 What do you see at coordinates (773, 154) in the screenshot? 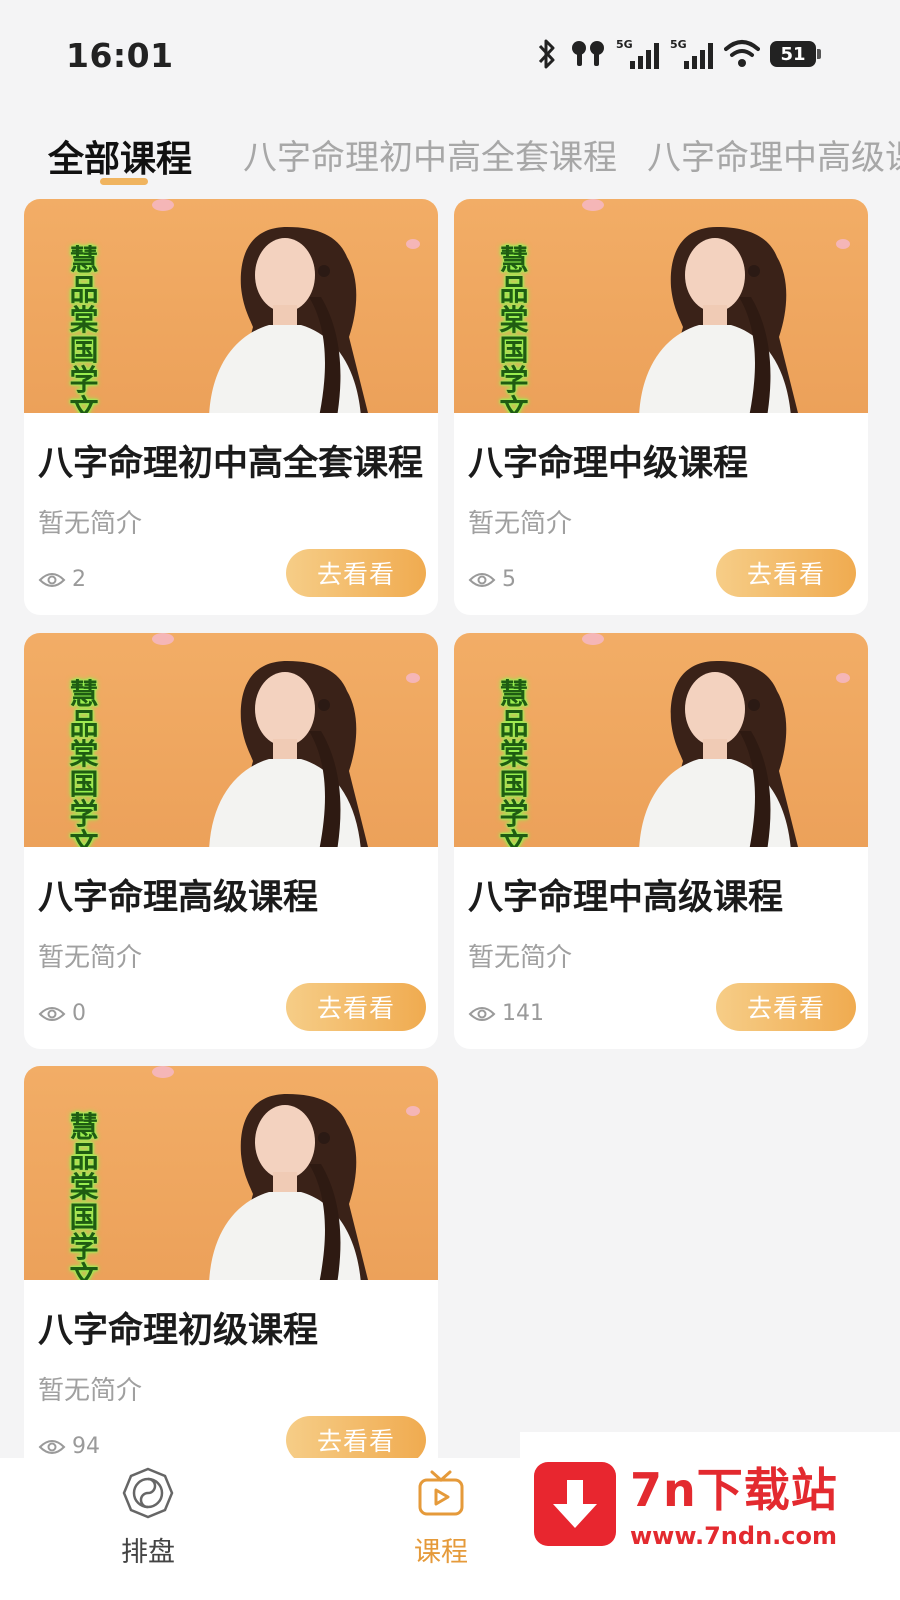
I see `tab-mid-high-course: 八字命理中高级课程` at bounding box center [773, 154].